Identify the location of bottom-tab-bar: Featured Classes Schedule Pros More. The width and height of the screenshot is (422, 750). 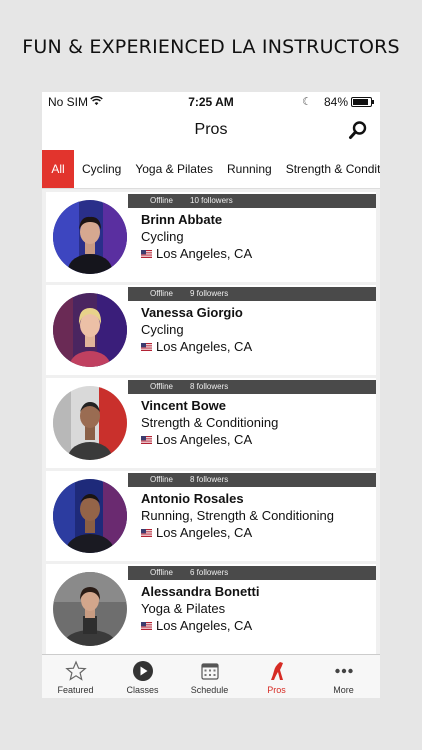
(211, 676).